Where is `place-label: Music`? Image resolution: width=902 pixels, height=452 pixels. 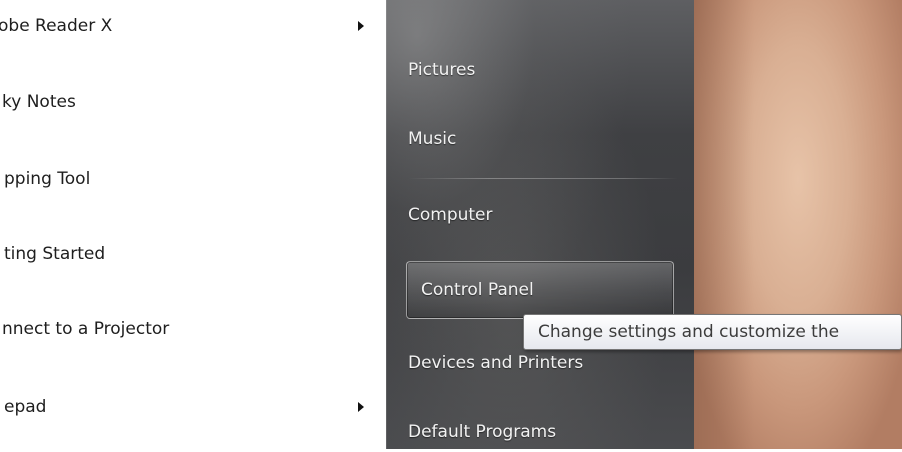 place-label: Music is located at coordinates (432, 139).